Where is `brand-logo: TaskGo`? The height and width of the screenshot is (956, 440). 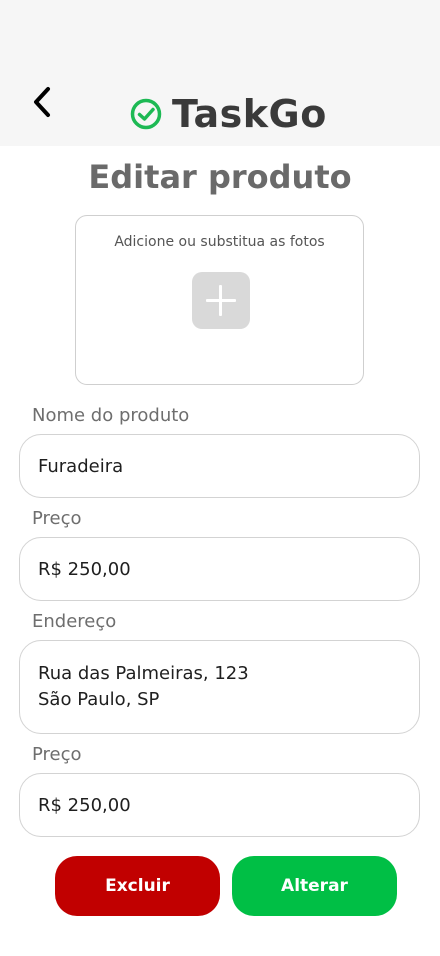
brand-logo: TaskGo is located at coordinates (228, 114).